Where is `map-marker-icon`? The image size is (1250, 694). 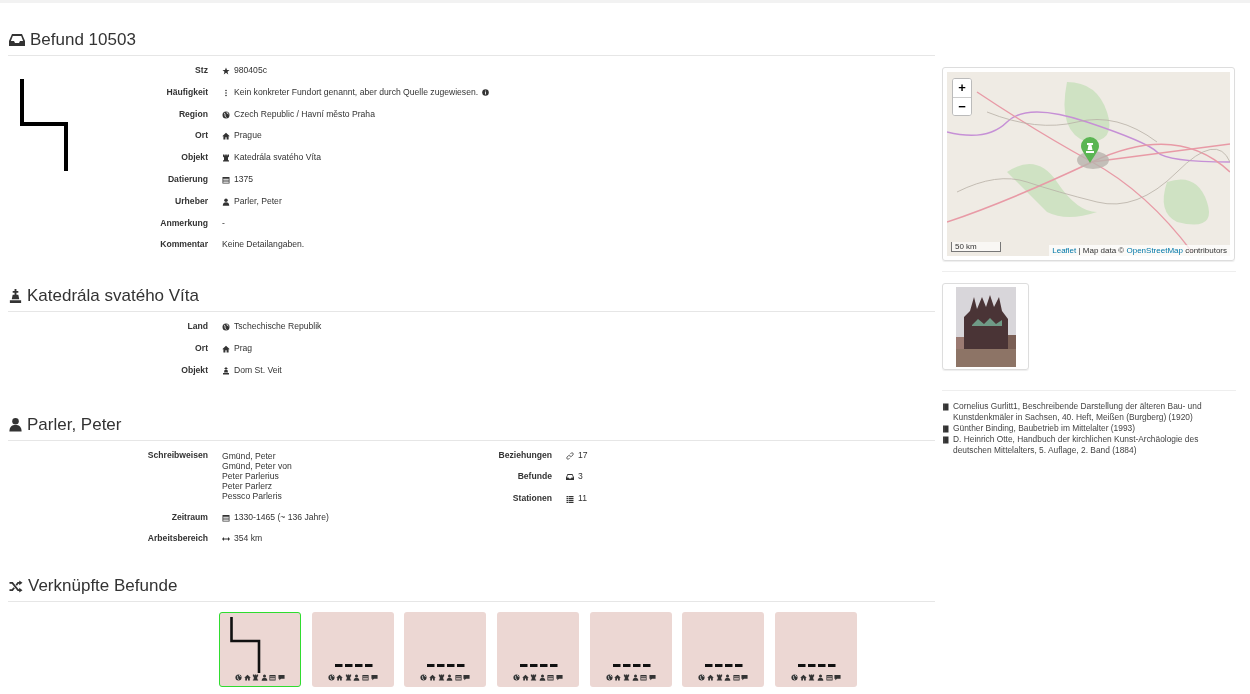
map-marker-icon is located at coordinates (1090, 150).